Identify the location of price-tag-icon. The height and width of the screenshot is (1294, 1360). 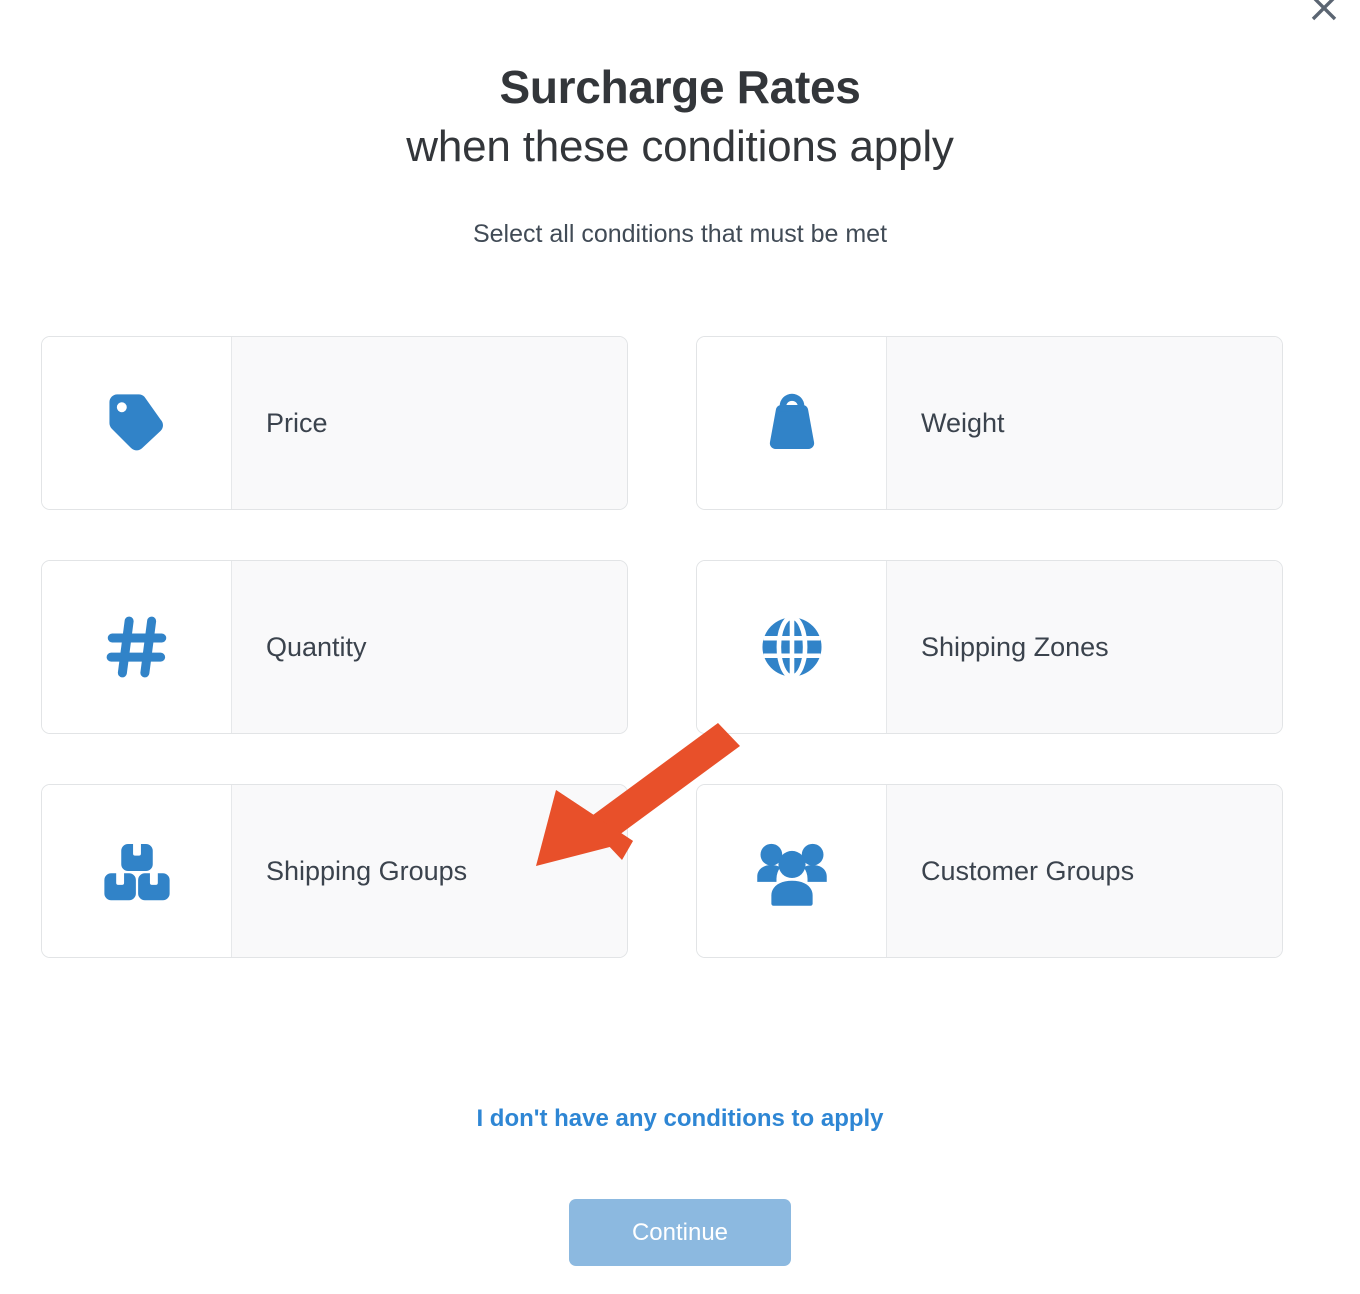
(137, 423).